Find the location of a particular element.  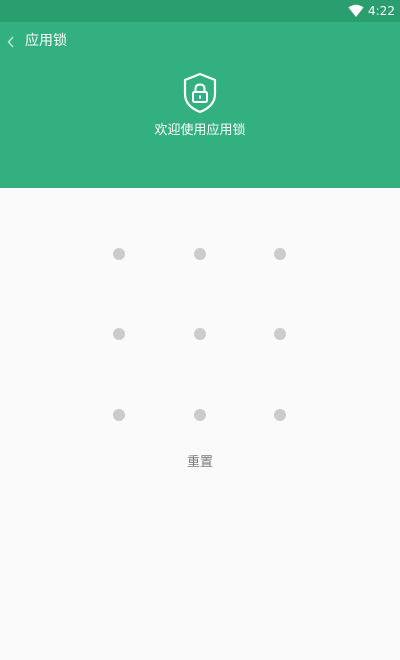

chevron-left-icon is located at coordinates (10, 42).